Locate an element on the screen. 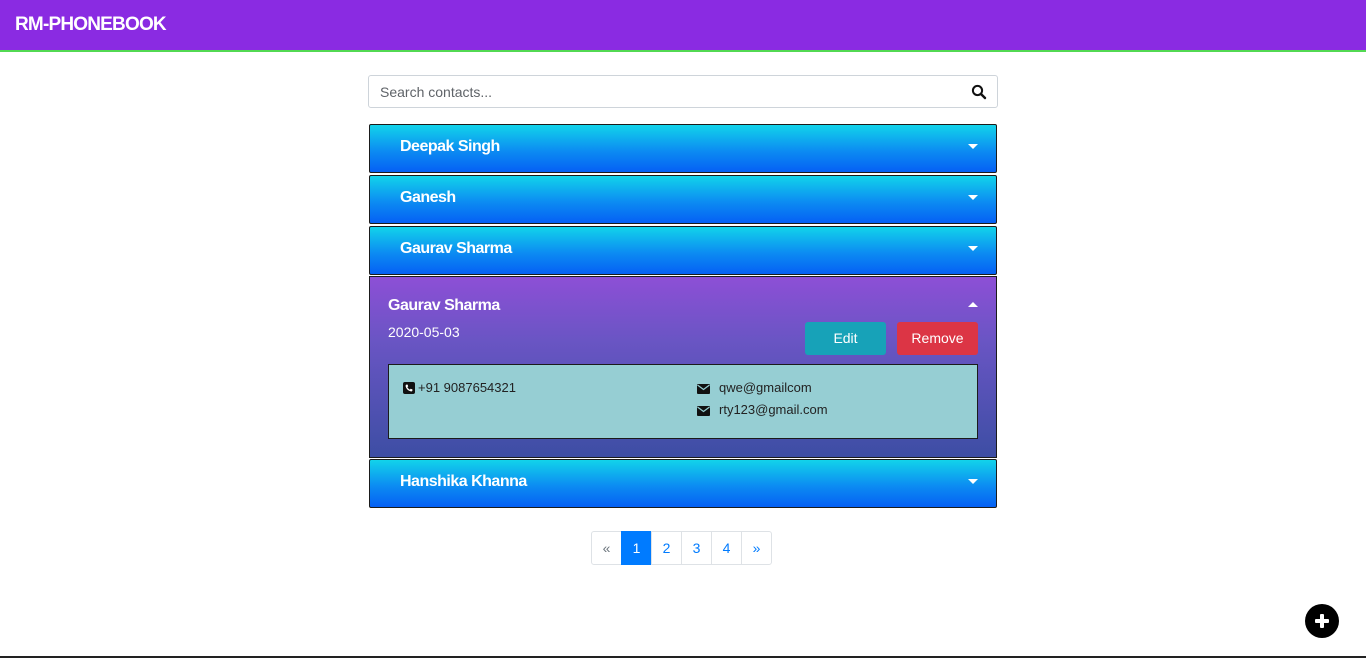 This screenshot has height=658, width=1366. page-1: 1 is located at coordinates (636, 548).